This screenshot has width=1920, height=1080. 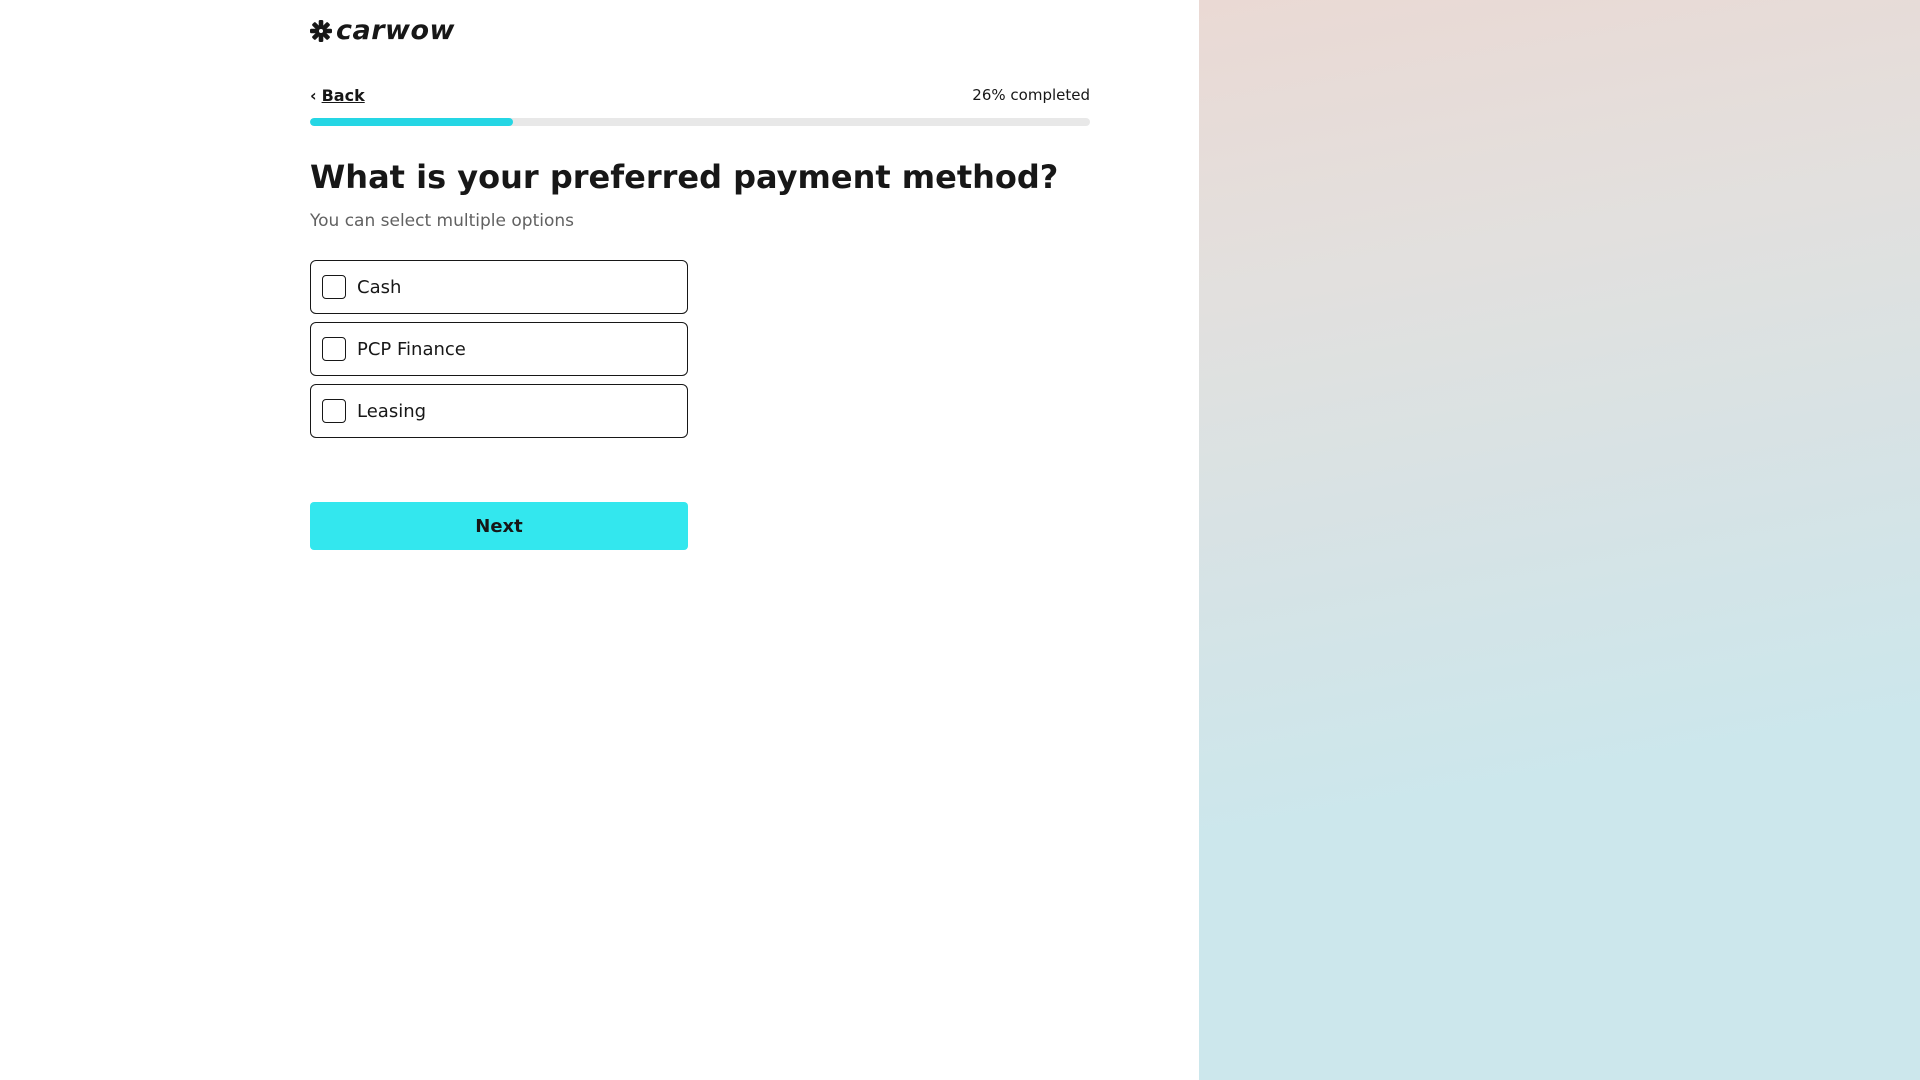 I want to click on back-link: ‹ Back, so click(x=337, y=95).